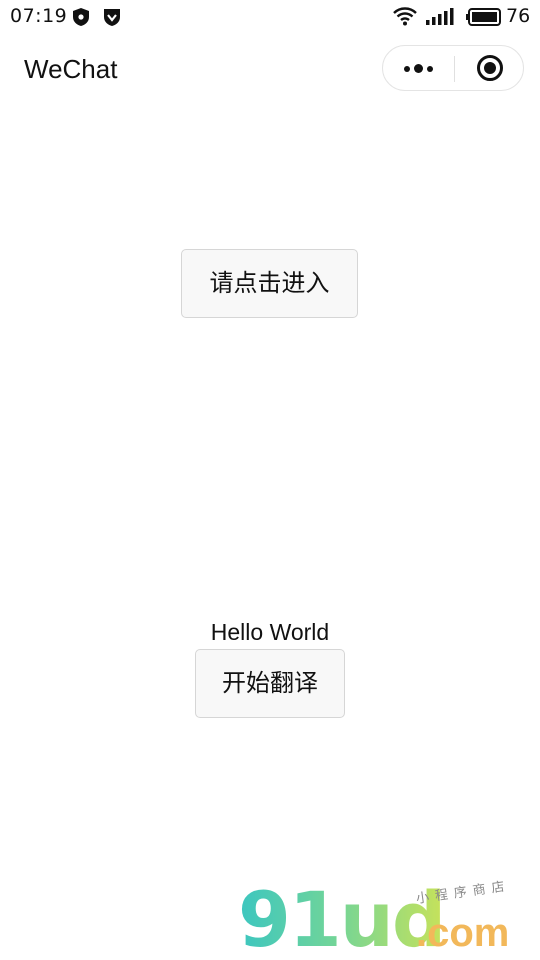 This screenshot has height=960, width=540. What do you see at coordinates (463, 933) in the screenshot?
I see `watermark-domain: .com` at bounding box center [463, 933].